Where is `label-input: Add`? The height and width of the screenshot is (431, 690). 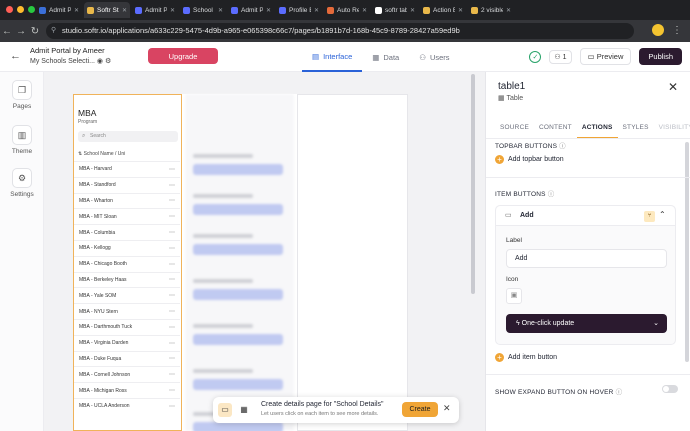 label-input: Add is located at coordinates (586, 258).